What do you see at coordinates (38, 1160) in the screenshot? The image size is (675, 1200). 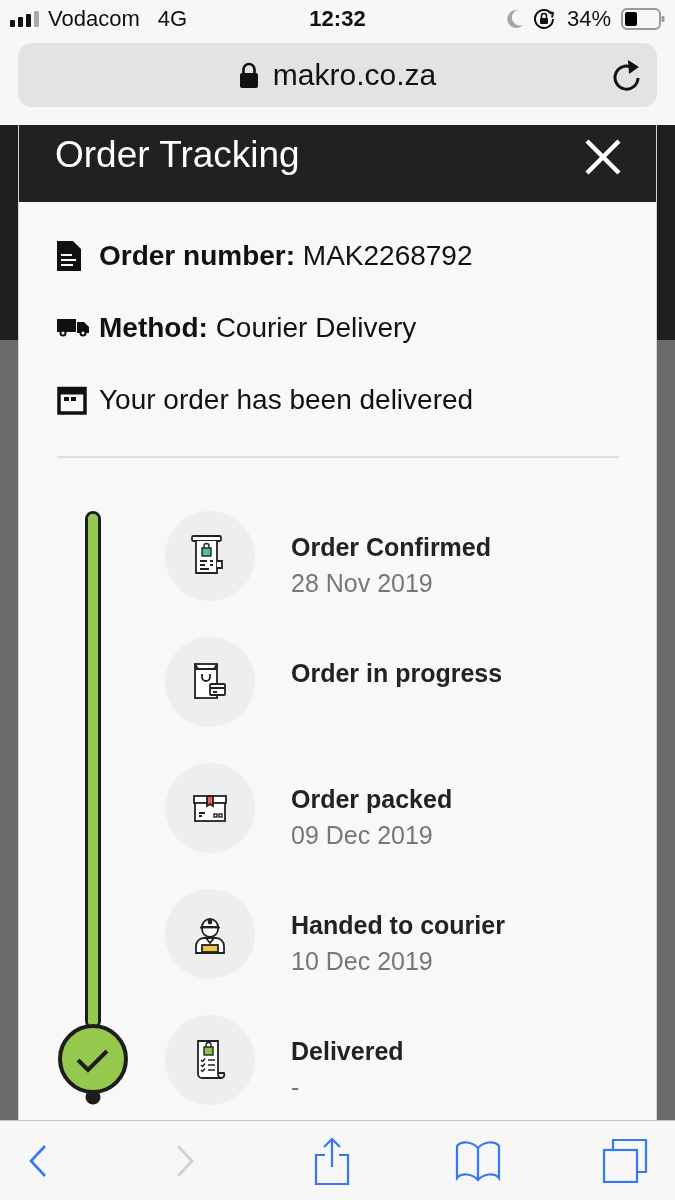 I see `back-icon` at bounding box center [38, 1160].